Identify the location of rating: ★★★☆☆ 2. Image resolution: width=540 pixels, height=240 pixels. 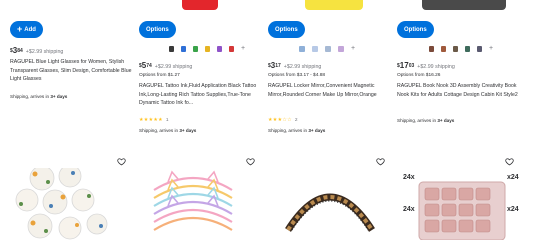
(283, 120).